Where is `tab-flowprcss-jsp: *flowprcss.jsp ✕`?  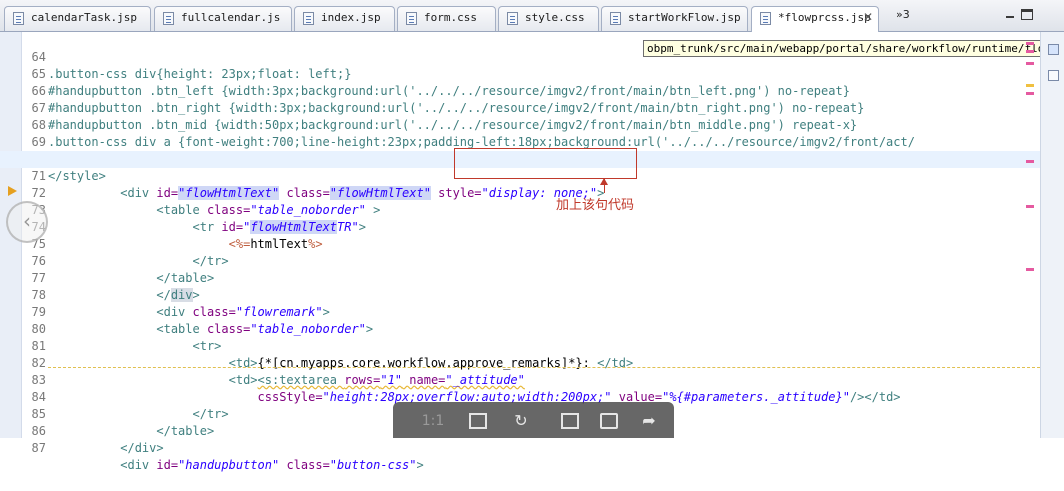 tab-flowprcss-jsp: *flowprcss.jsp ✕ is located at coordinates (815, 19).